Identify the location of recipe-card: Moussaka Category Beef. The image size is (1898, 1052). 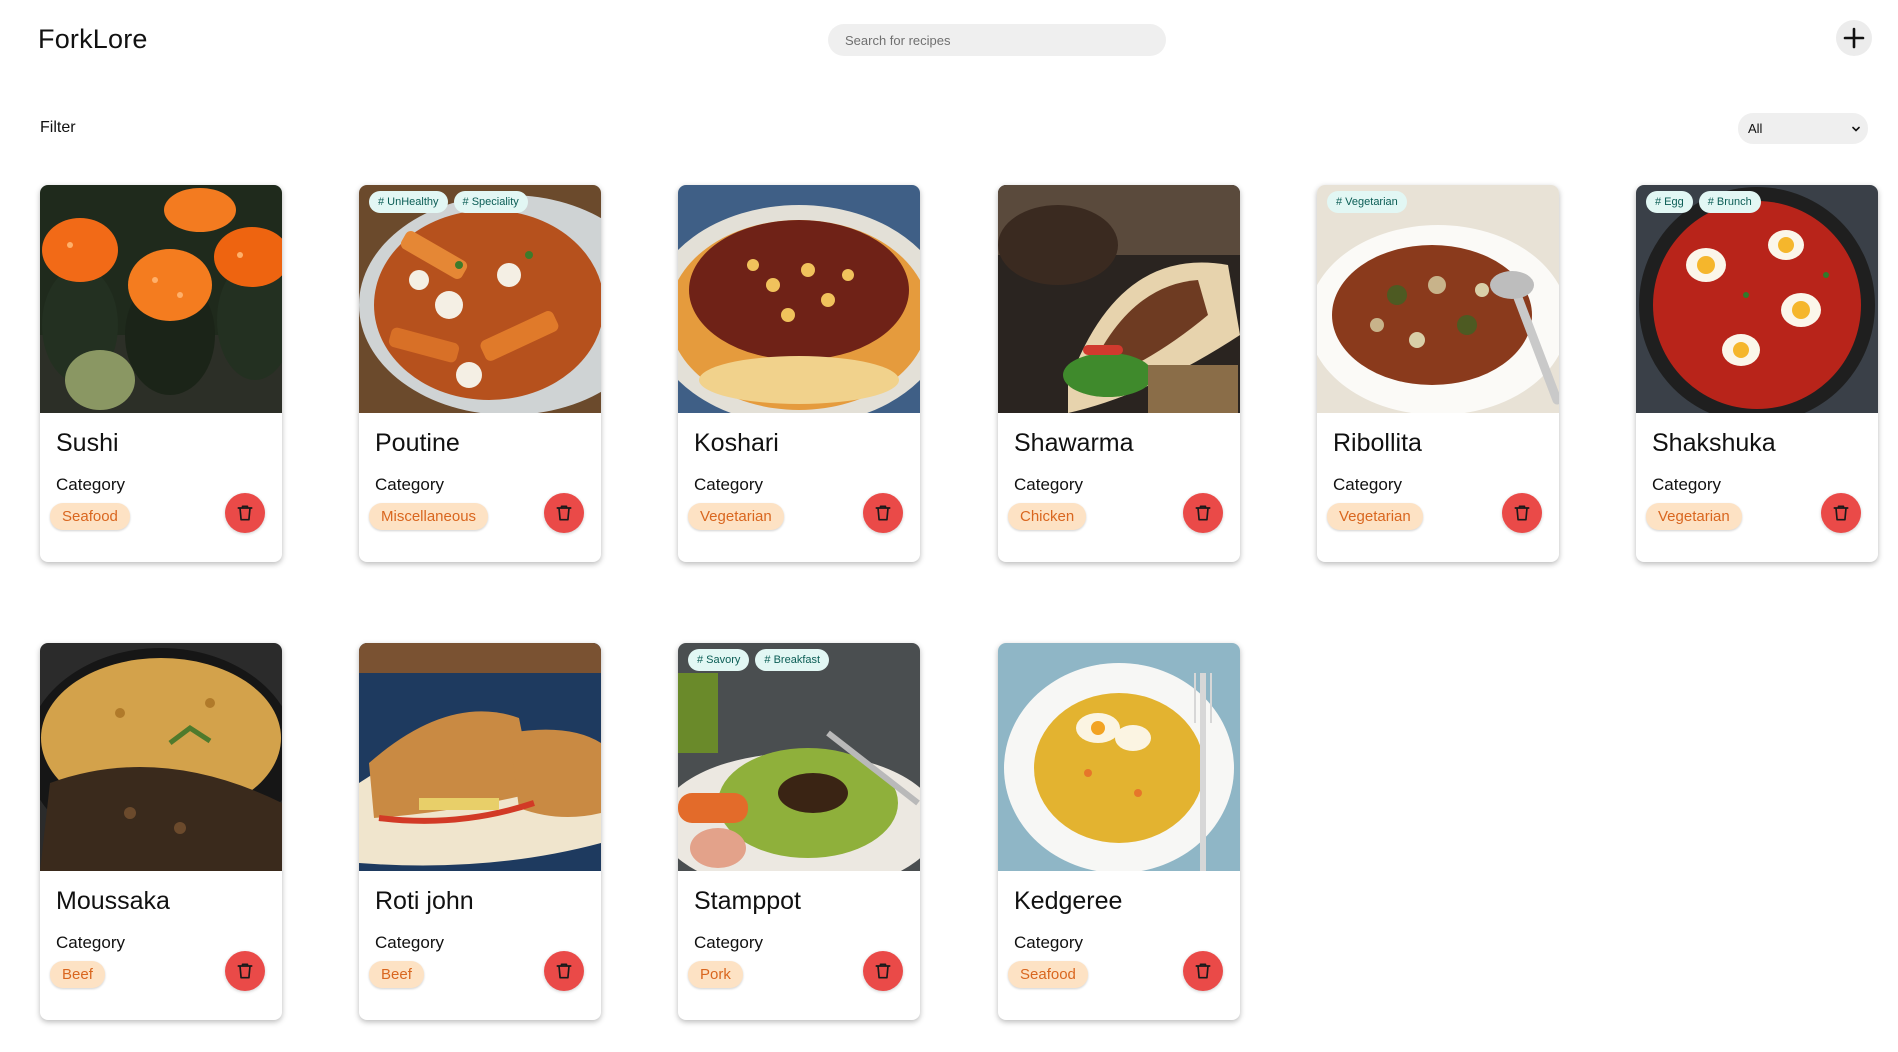
(161, 831).